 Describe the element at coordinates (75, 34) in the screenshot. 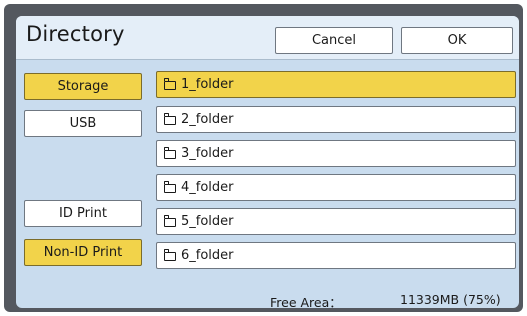

I see `dialog-title: Directory` at that location.